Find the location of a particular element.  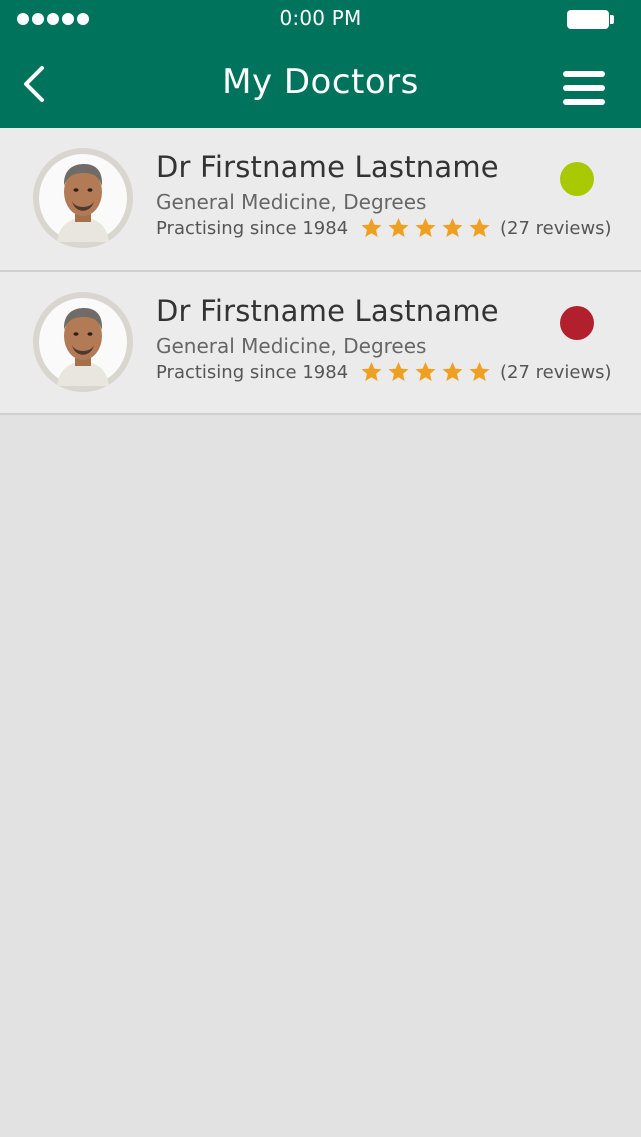

hamburger-menu-icon is located at coordinates (584, 74).